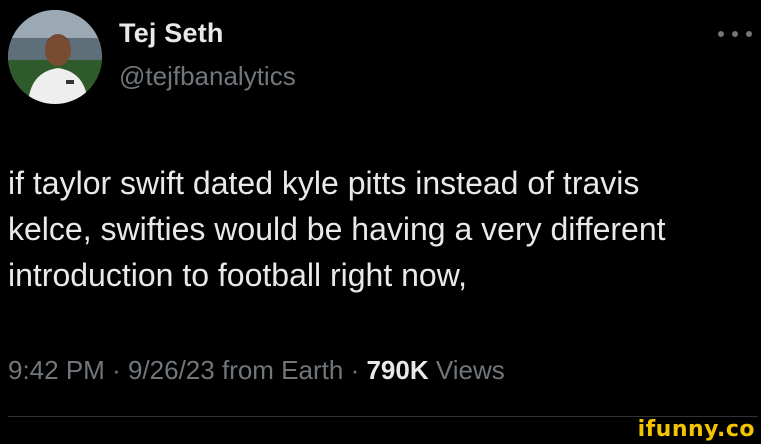 This screenshot has height=444, width=761. What do you see at coordinates (171, 33) in the screenshot?
I see `display-name: Tej Seth` at bounding box center [171, 33].